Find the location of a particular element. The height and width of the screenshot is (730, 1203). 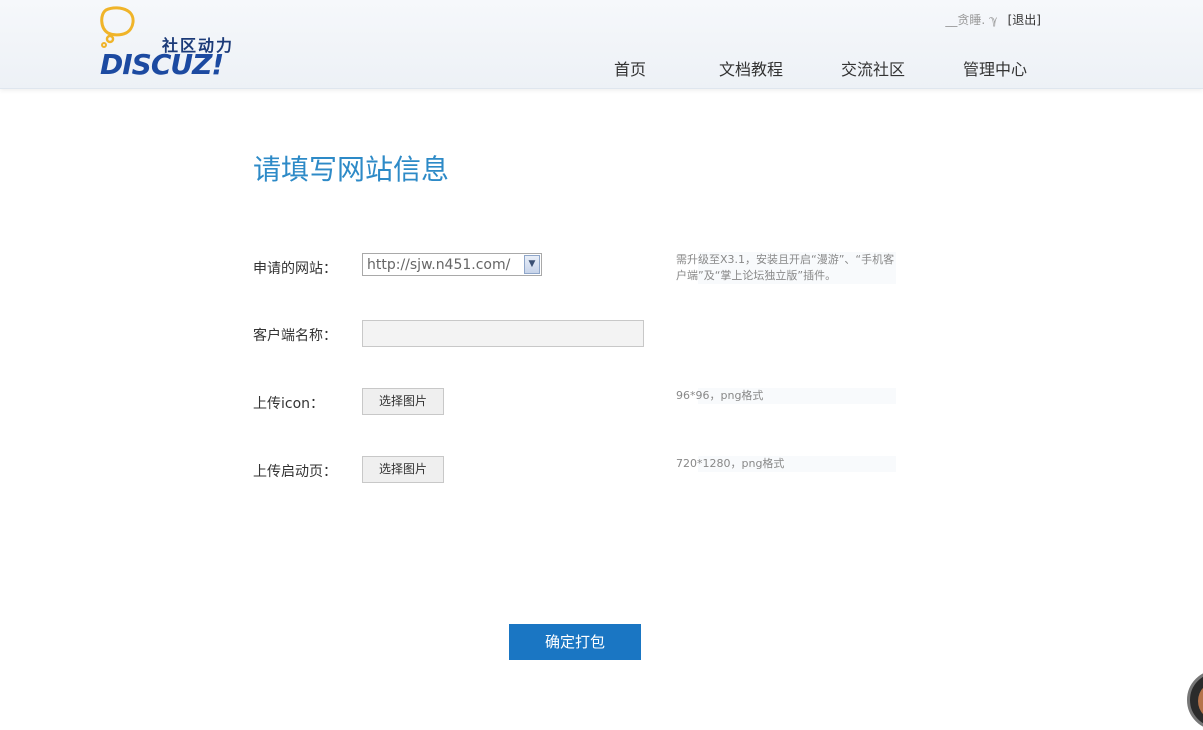

site-select-value: http://sjw.n451.com/ is located at coordinates (439, 265).